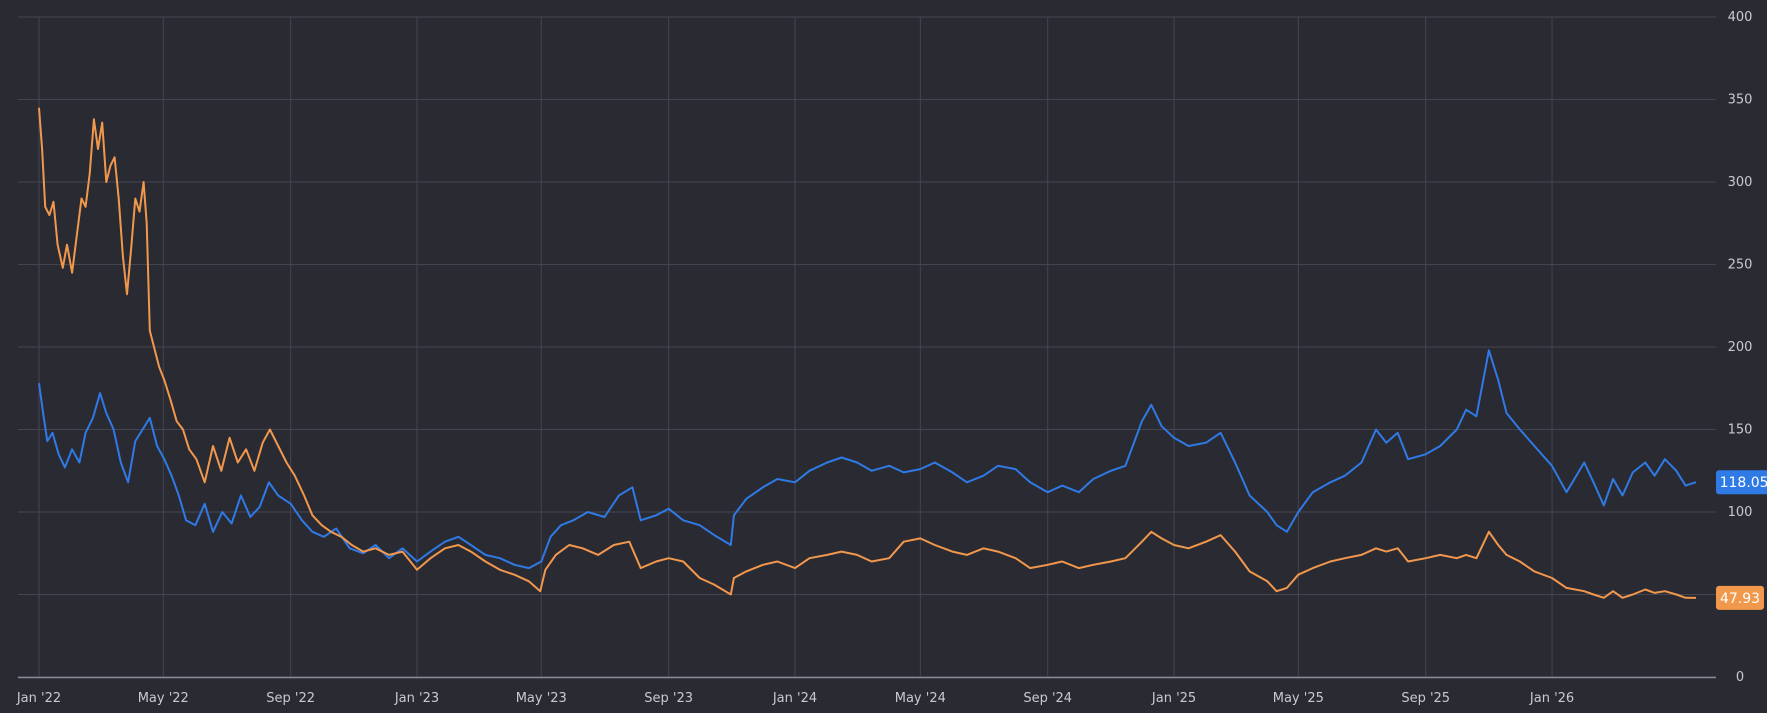  What do you see at coordinates (1740, 430) in the screenshot?
I see `y-tick-label: 150` at bounding box center [1740, 430].